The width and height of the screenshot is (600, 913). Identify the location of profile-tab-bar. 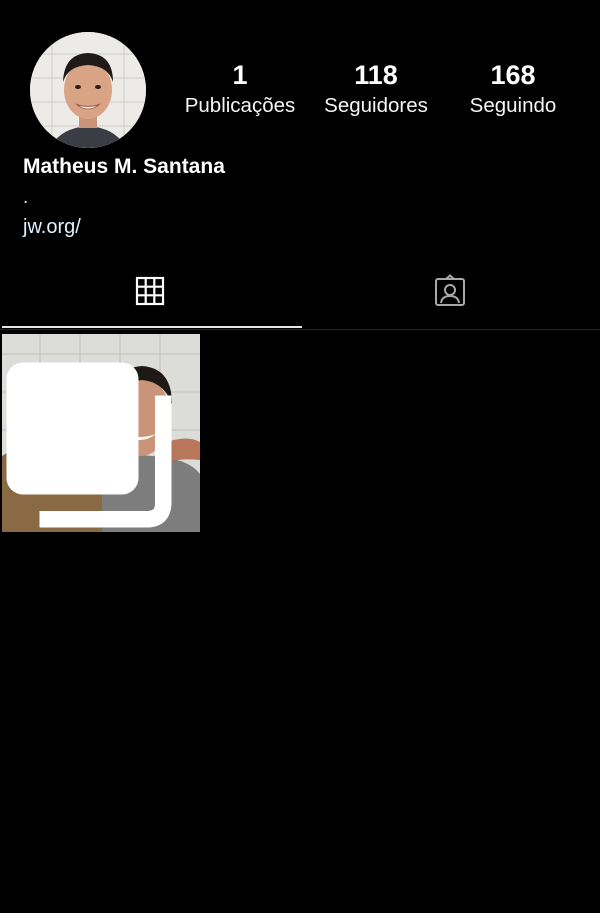
(300, 291).